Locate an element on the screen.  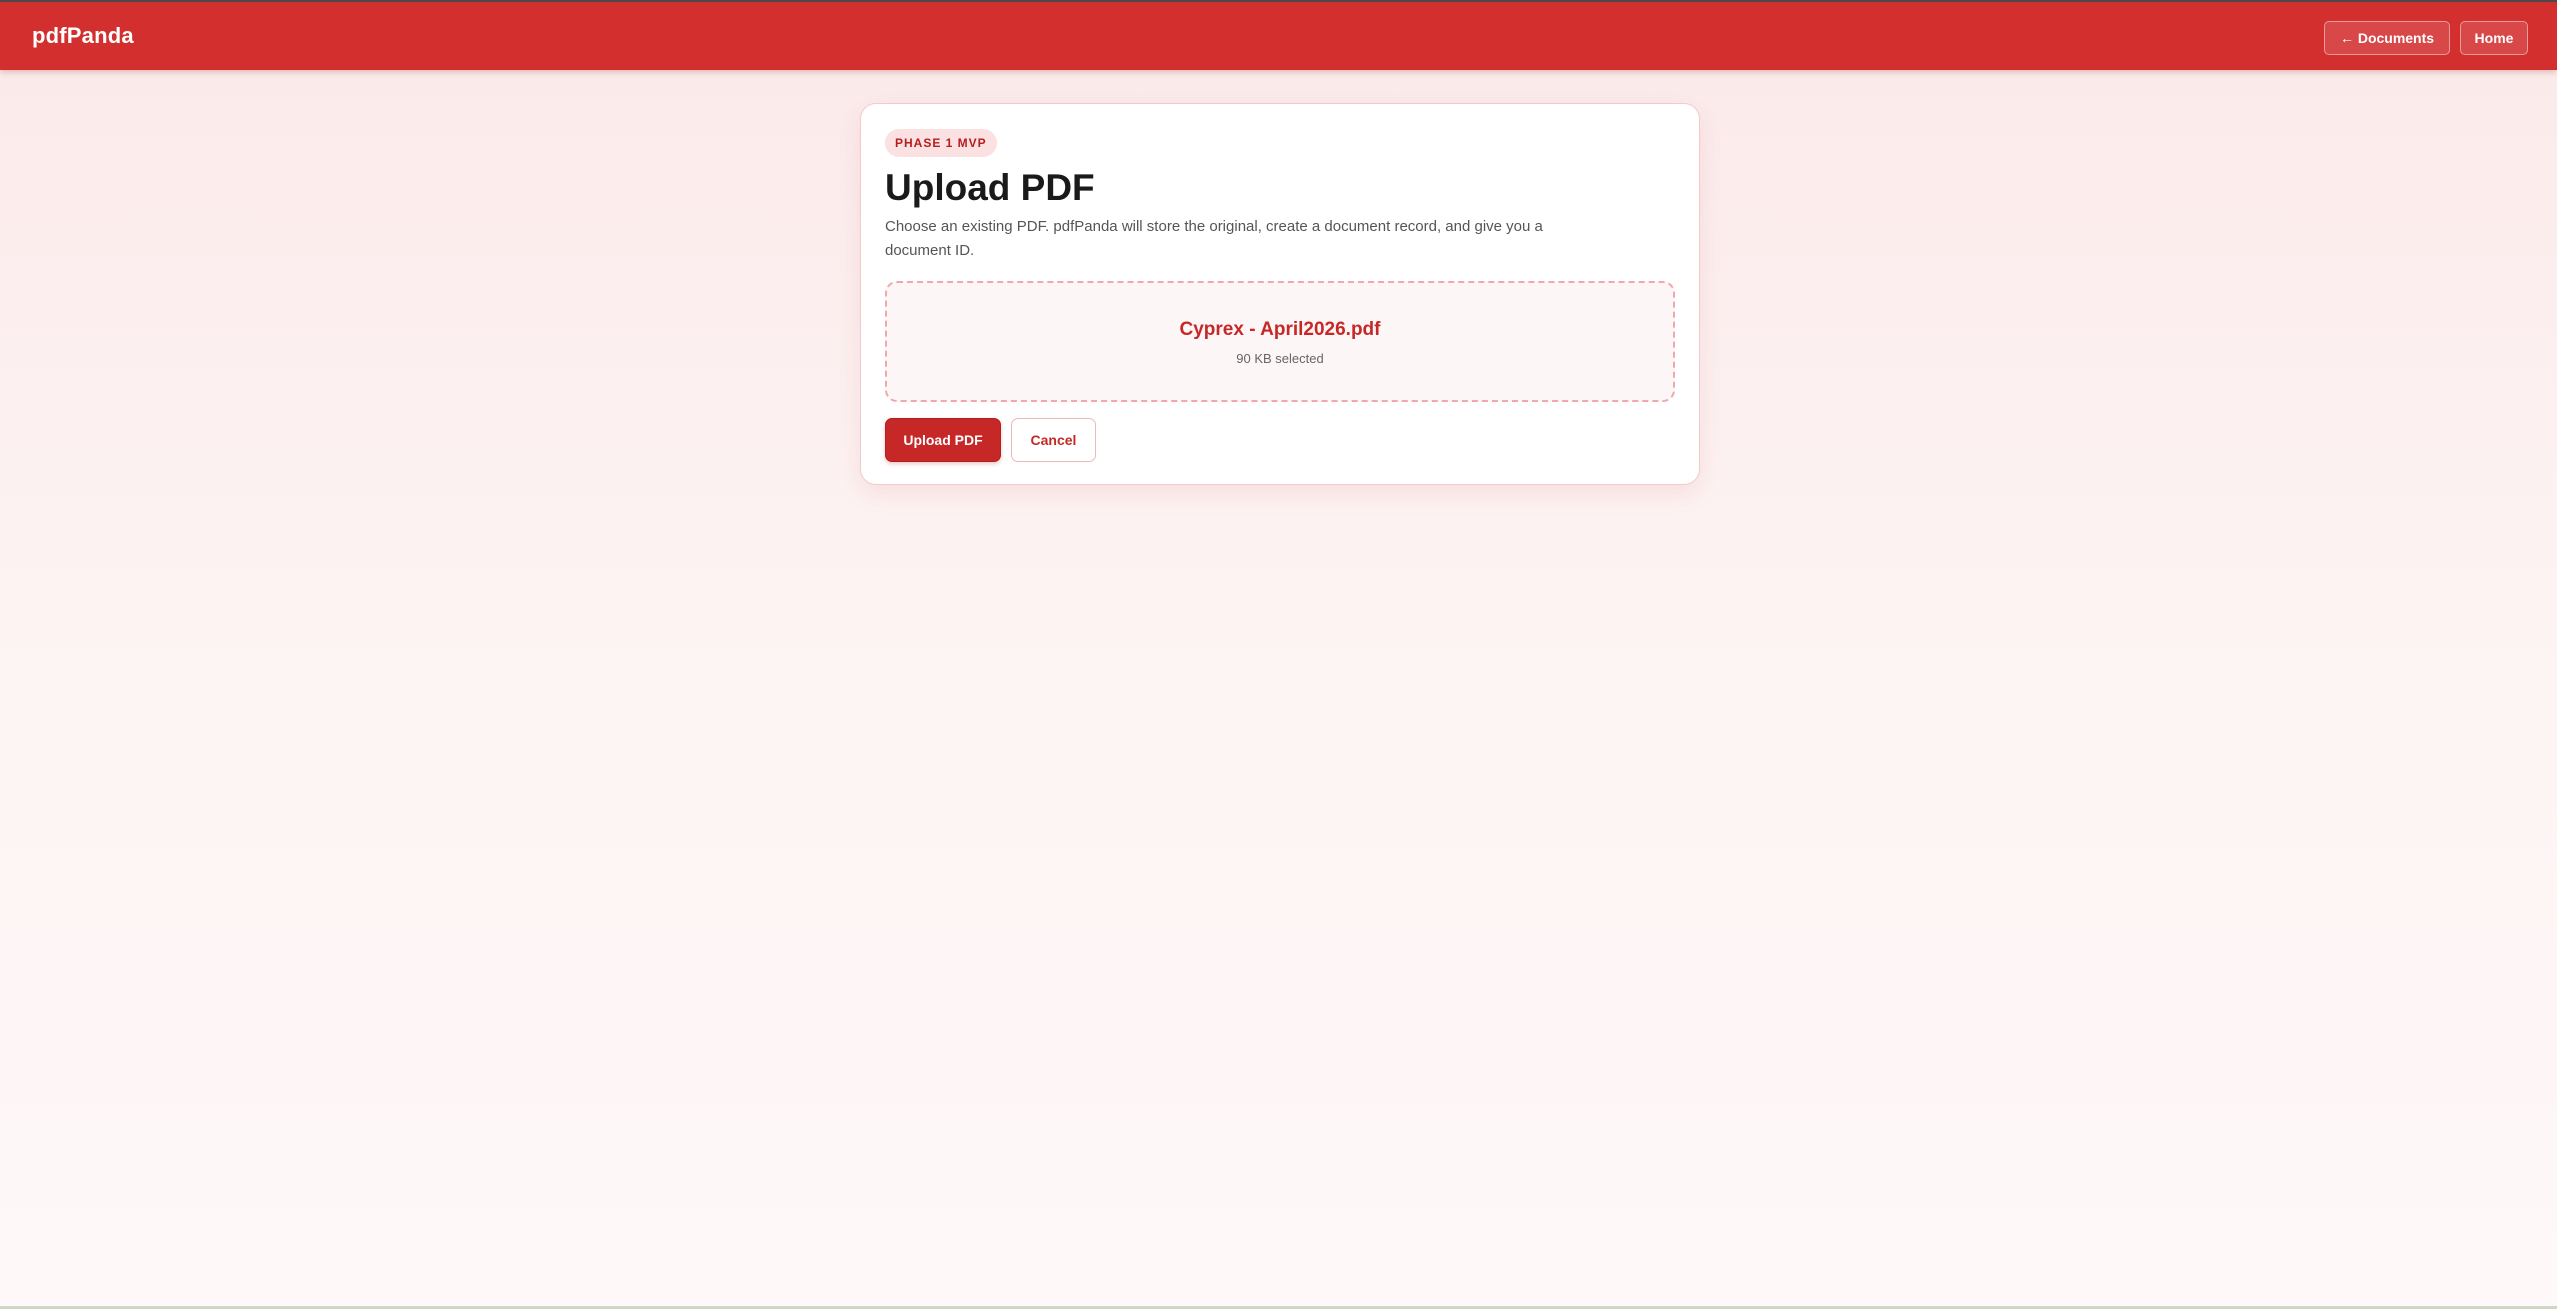
selected-filename: Cyprex - April2026.pdf is located at coordinates (1280, 329).